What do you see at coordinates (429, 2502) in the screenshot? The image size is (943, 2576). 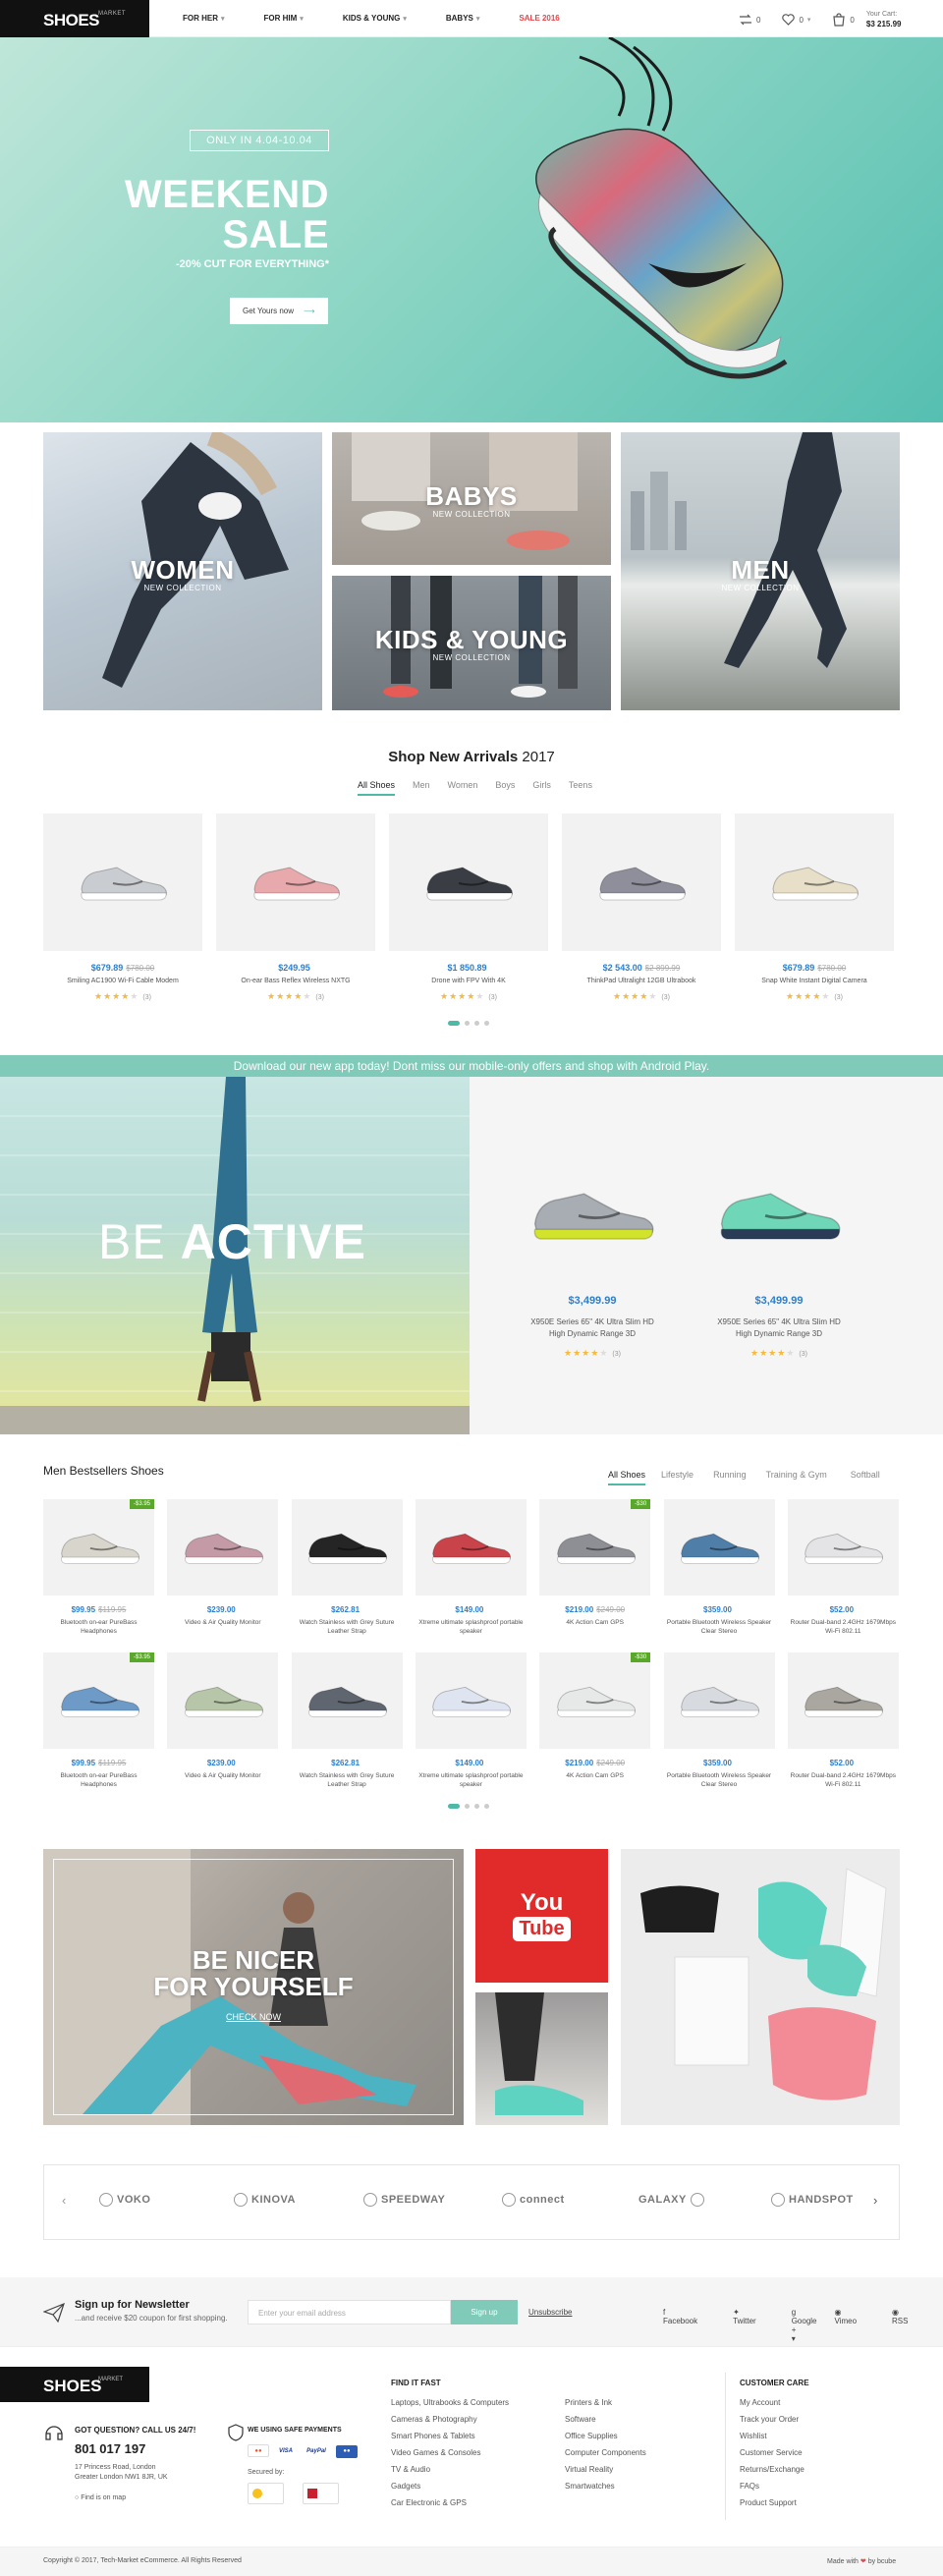 I see `footer-link: Car Electronic & GPS` at bounding box center [429, 2502].